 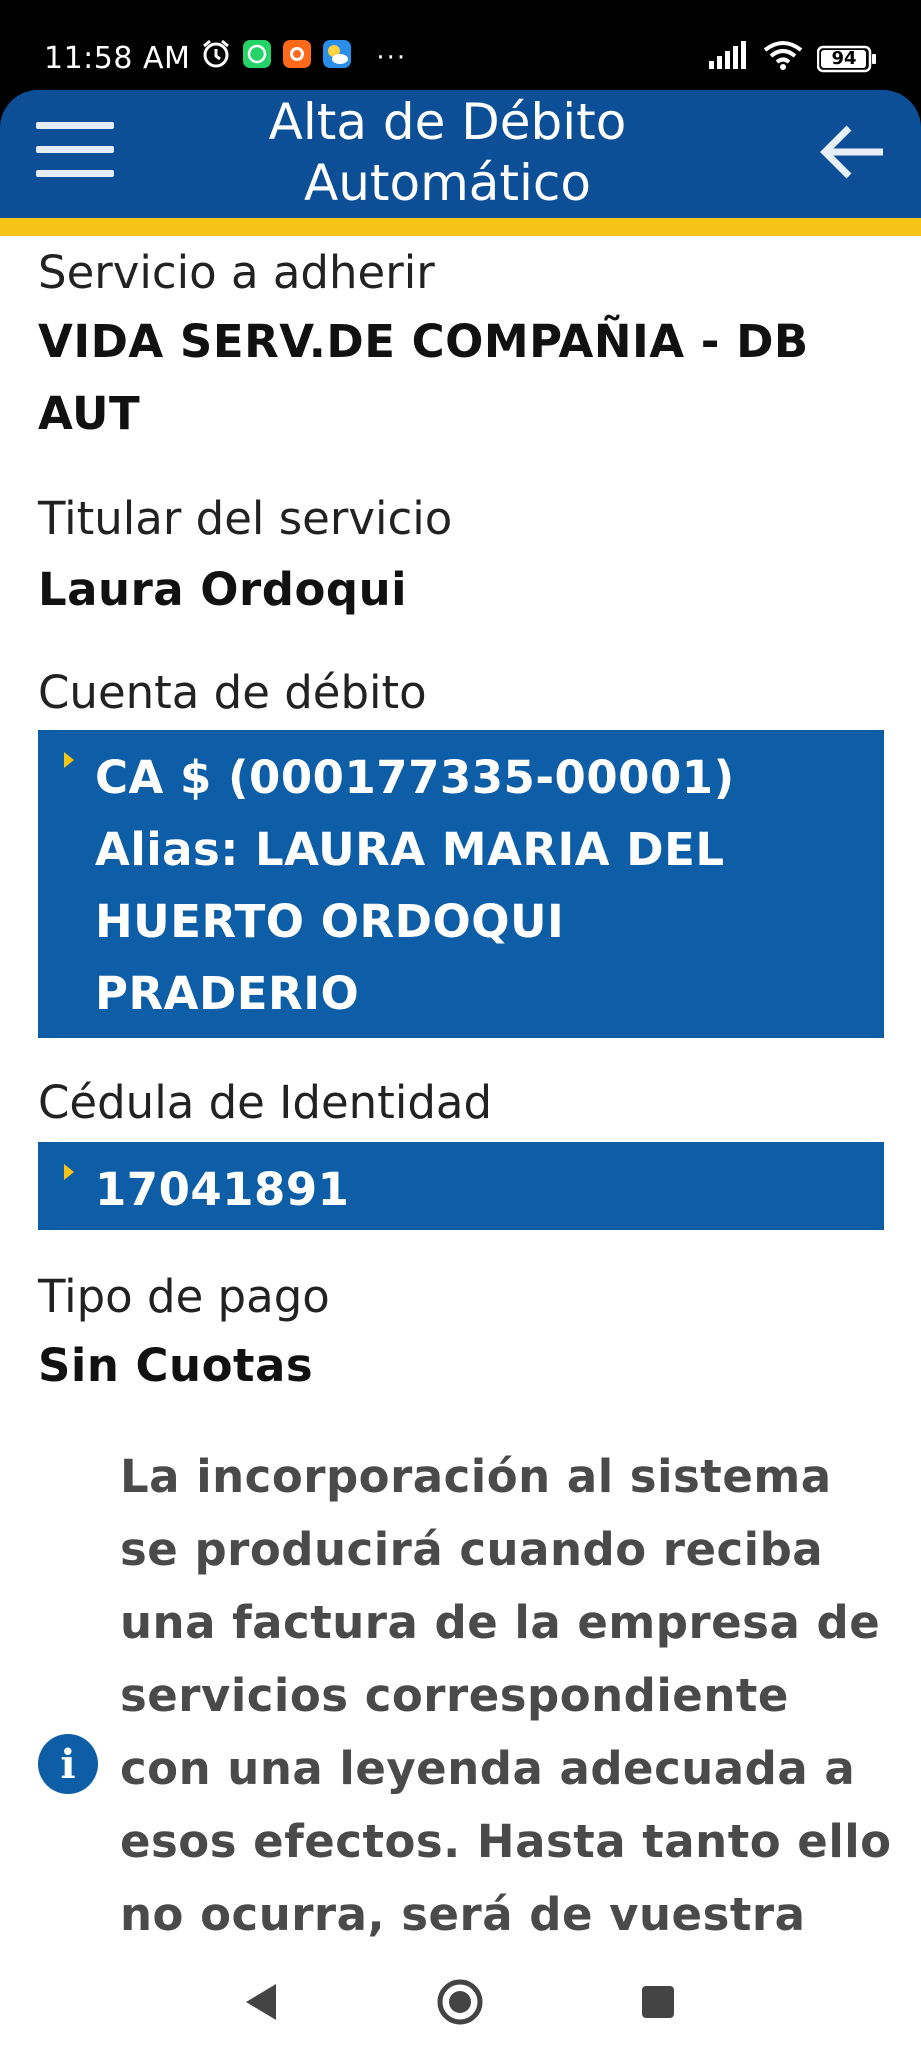 What do you see at coordinates (216, 58) in the screenshot?
I see `alarm-icon` at bounding box center [216, 58].